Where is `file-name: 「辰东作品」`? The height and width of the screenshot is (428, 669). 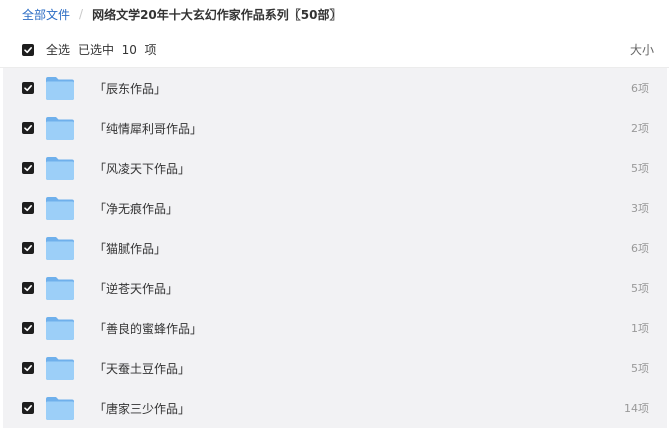 file-name: 「辰东作品」 is located at coordinates (130, 88).